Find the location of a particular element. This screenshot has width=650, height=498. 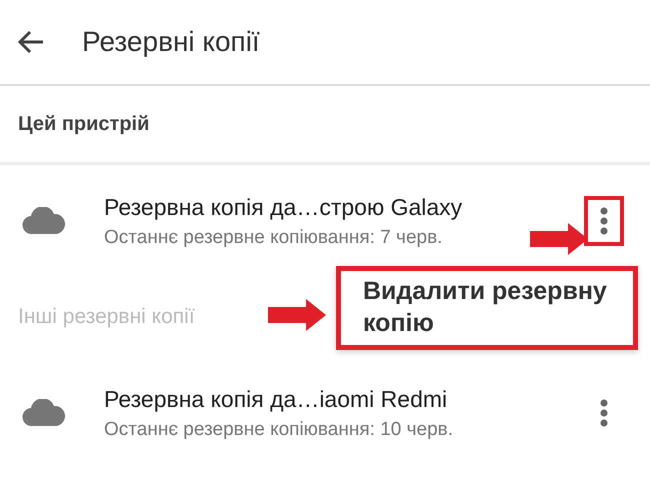

more-options-button is located at coordinates (604, 221).